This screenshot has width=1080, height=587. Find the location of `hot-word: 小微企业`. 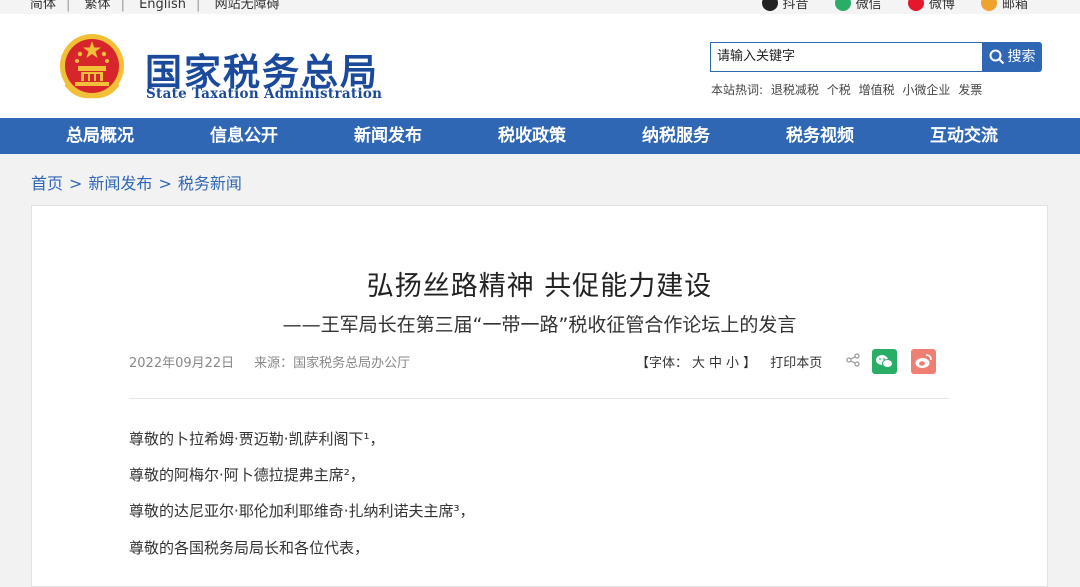

hot-word: 小微企业 is located at coordinates (926, 90).